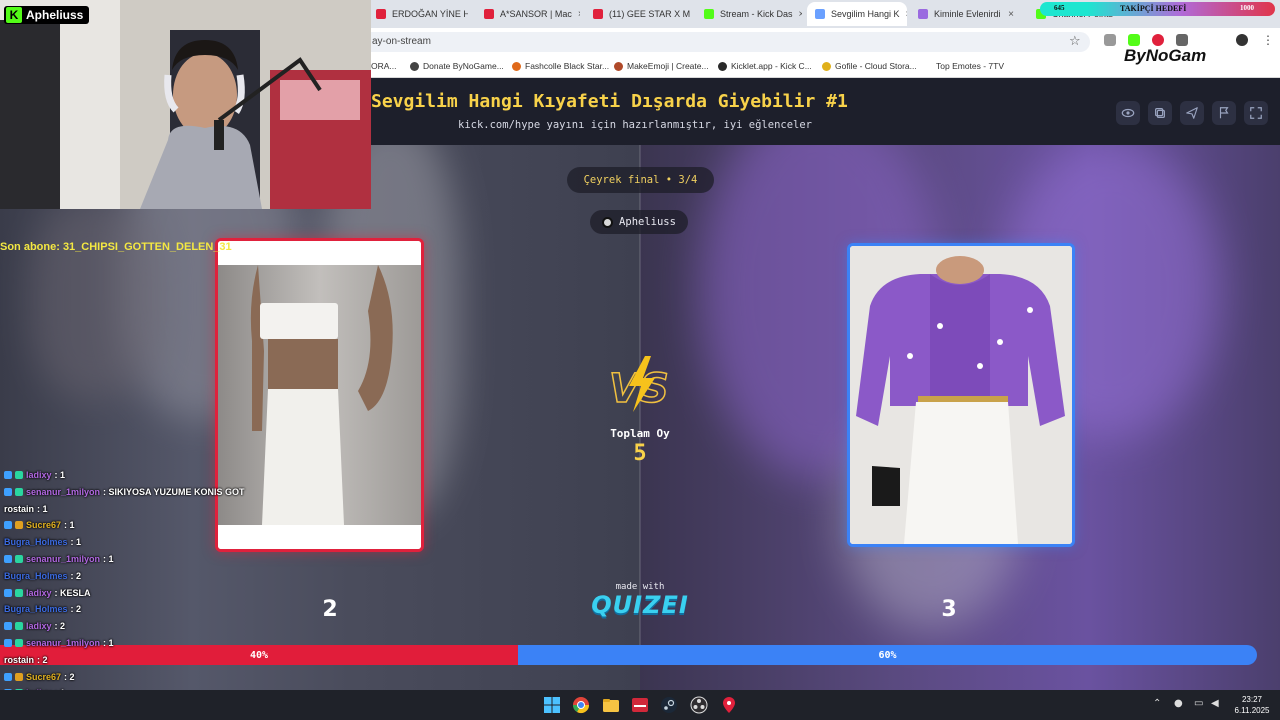  Describe the element at coordinates (47, 593) in the screenshot. I see `chat-message: ladixy: KESLA` at that location.